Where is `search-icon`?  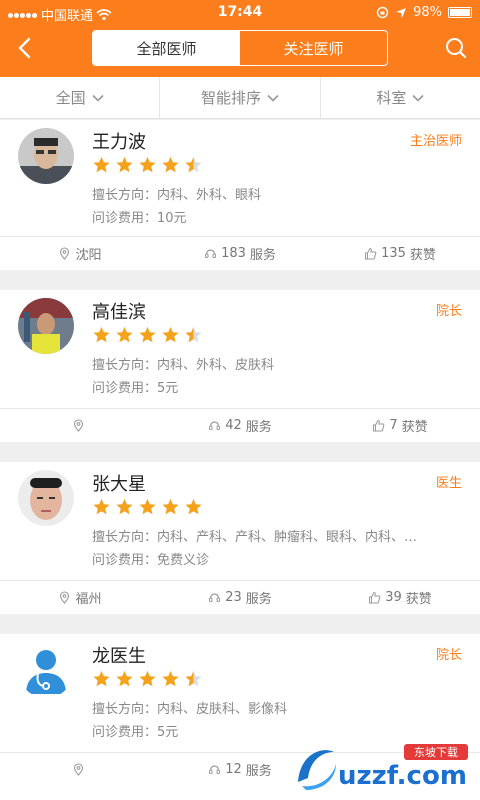 search-icon is located at coordinates (456, 48).